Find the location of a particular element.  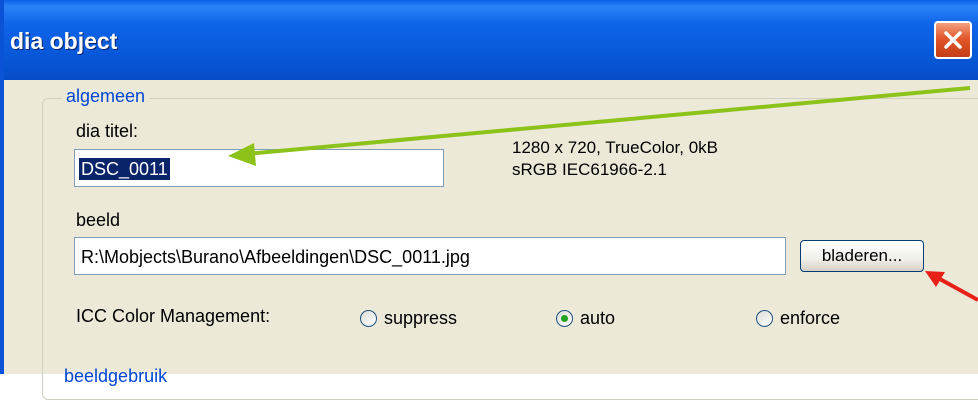

red-arrow-icon is located at coordinates (951, 286).